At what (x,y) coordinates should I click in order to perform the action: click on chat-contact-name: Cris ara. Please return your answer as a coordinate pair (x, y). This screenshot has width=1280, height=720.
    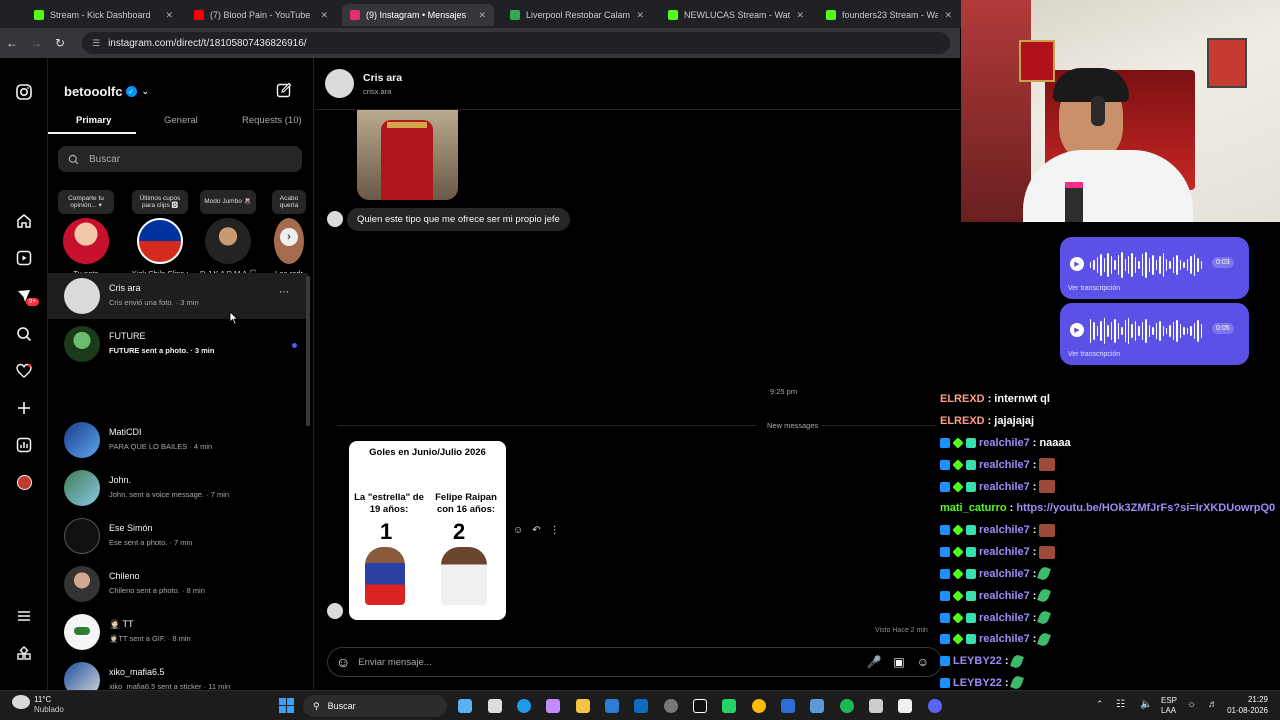
    Looking at the image, I should click on (382, 78).